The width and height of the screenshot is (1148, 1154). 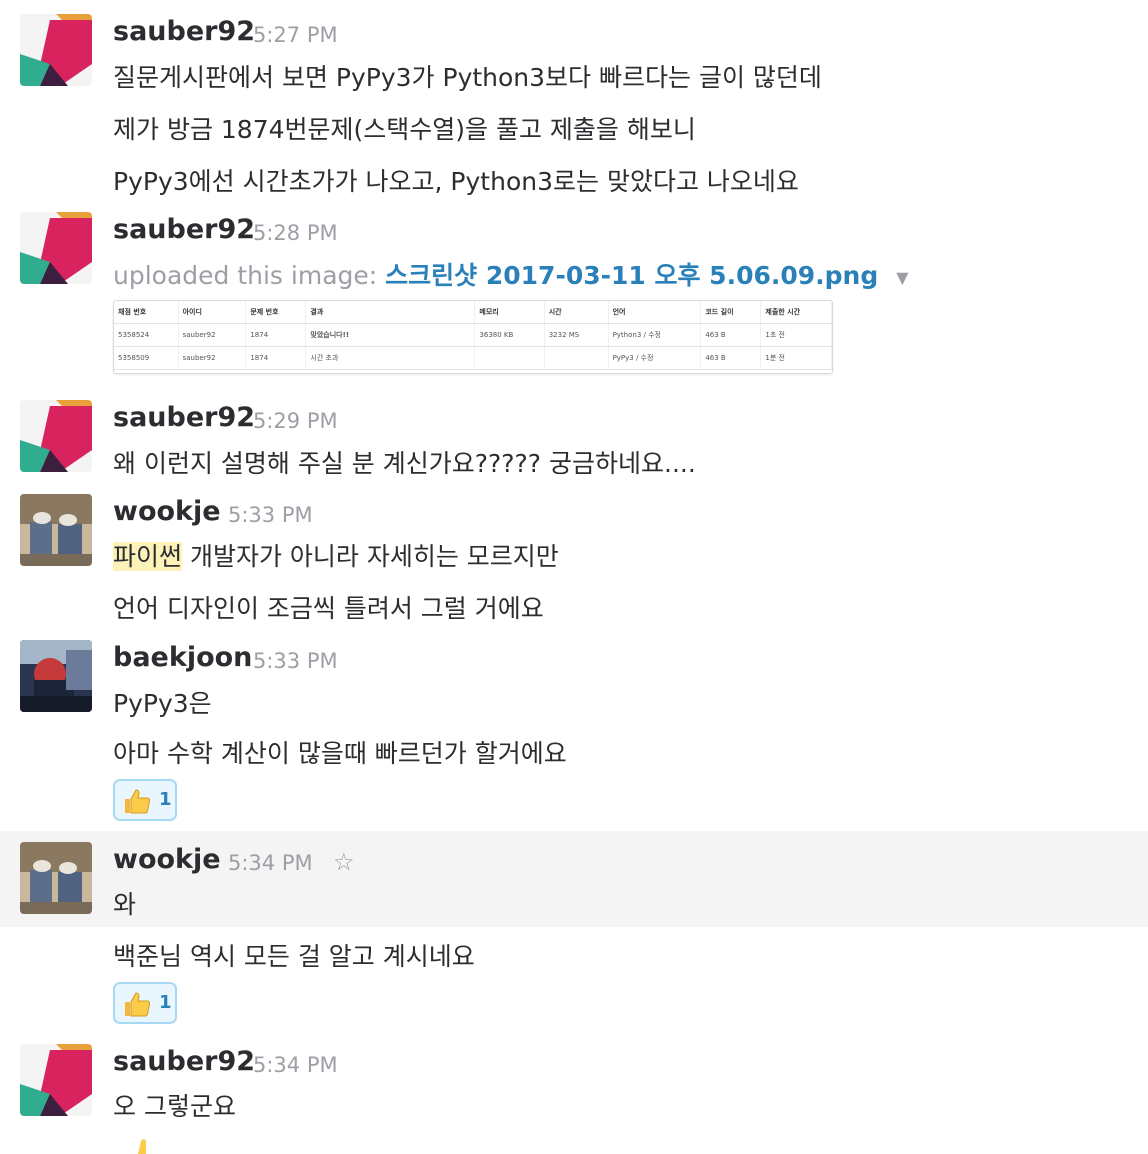 What do you see at coordinates (56, 1080) in the screenshot?
I see `avatar-sauber92` at bounding box center [56, 1080].